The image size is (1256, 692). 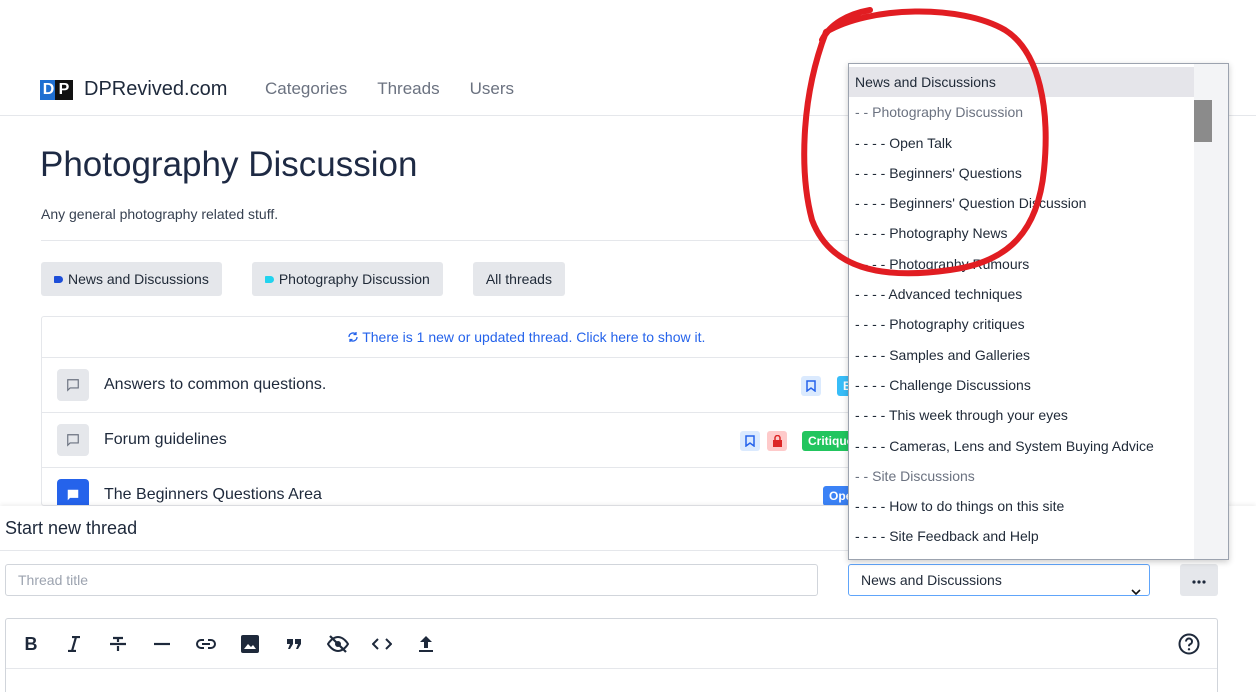 I want to click on dropdown-option: - - - - Photography Rumours, so click(x=1022, y=264).